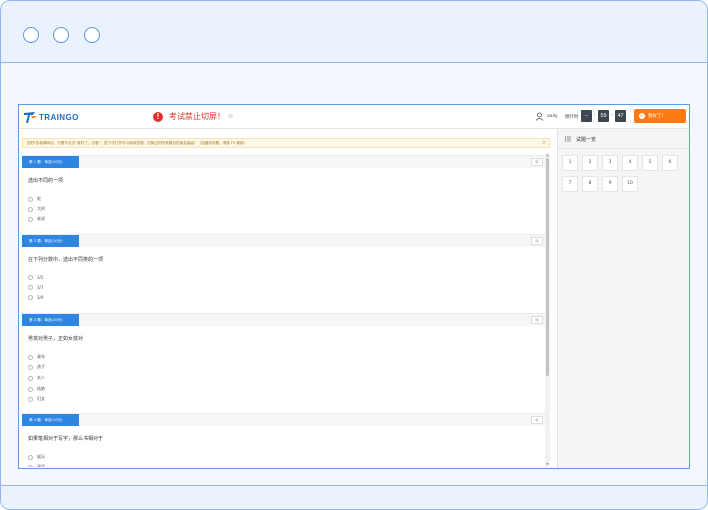 The width and height of the screenshot is (708, 510). Describe the element at coordinates (568, 139) in the screenshot. I see `list-icon` at that location.